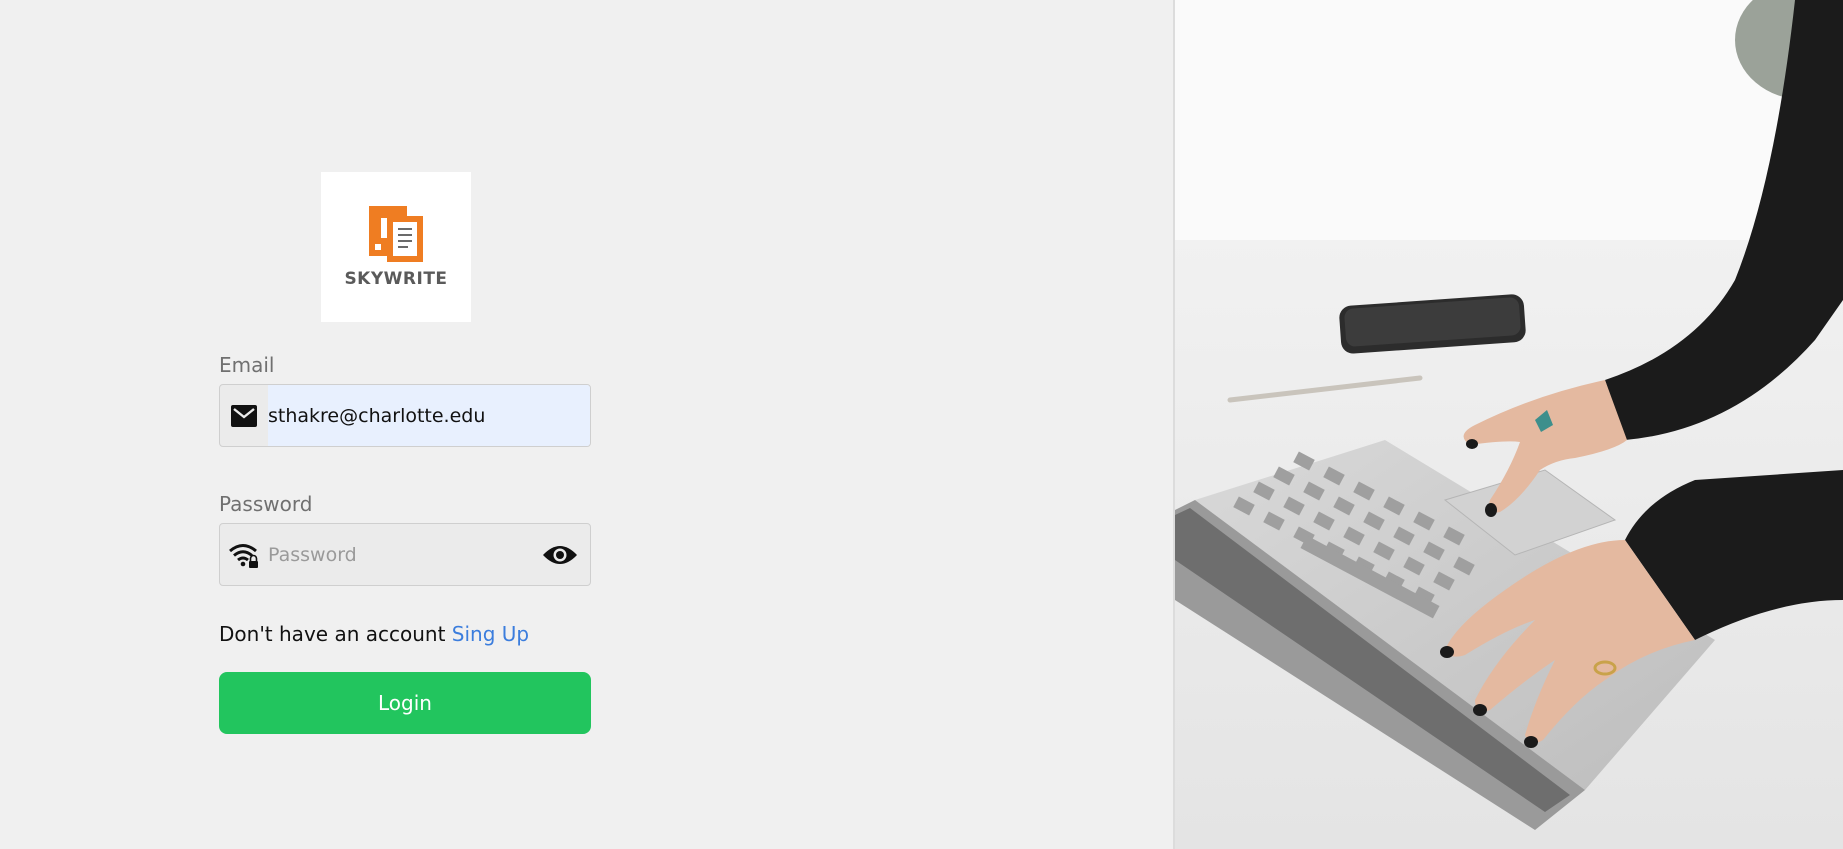  Describe the element at coordinates (490, 634) in the screenshot. I see `signup-link: Sing Up` at that location.